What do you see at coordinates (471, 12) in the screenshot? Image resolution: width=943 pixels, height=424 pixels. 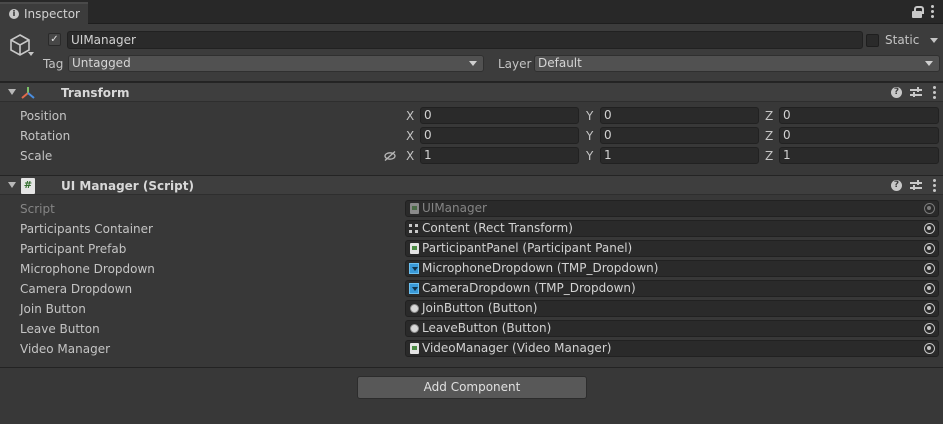 I see `tab-bar: i Inspector` at bounding box center [471, 12].